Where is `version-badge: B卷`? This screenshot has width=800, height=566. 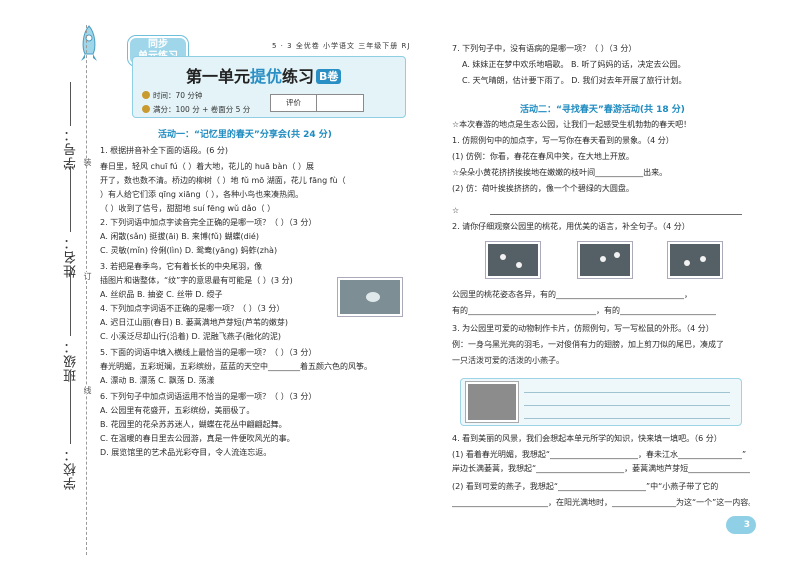 version-badge: B卷 is located at coordinates (329, 76).